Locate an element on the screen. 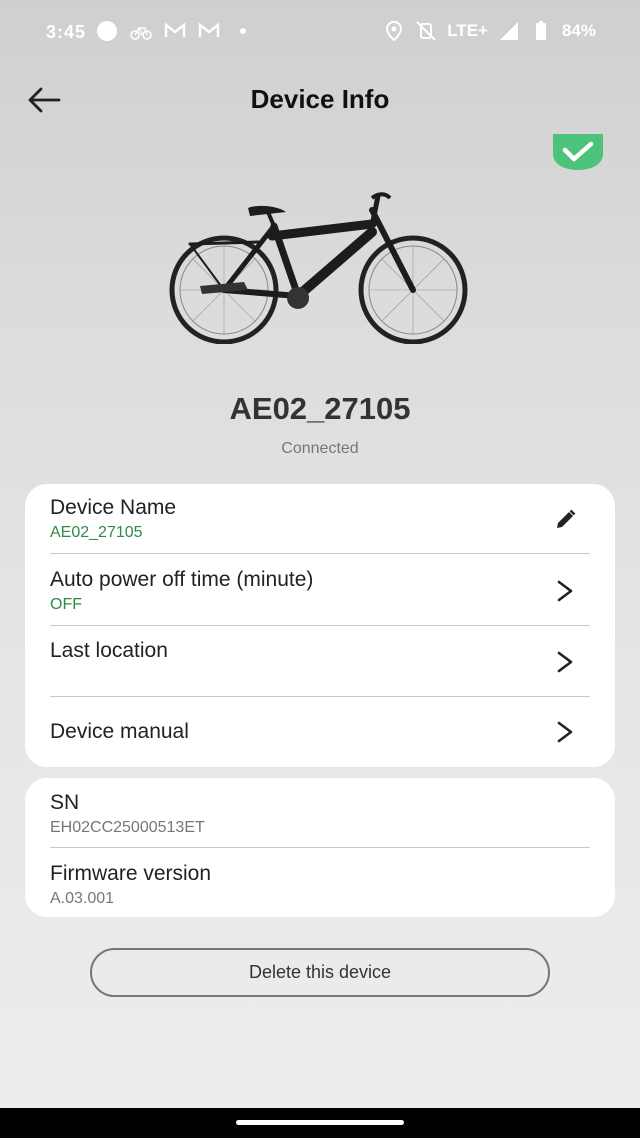 The image size is (640, 1138). sn-row: SN EH02CC25000513ET is located at coordinates (320, 819).